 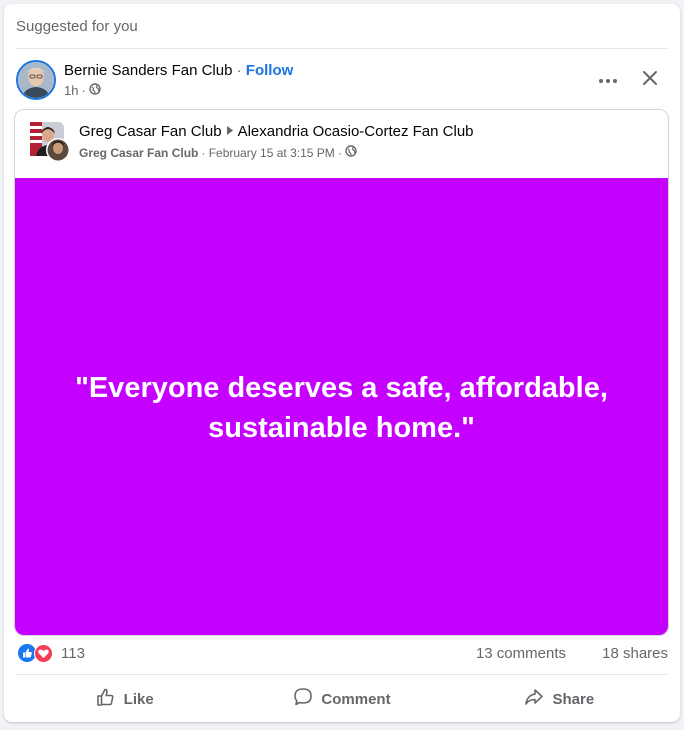 What do you see at coordinates (148, 70) in the screenshot?
I see `author-name: Bernie Sanders Fan Club` at bounding box center [148, 70].